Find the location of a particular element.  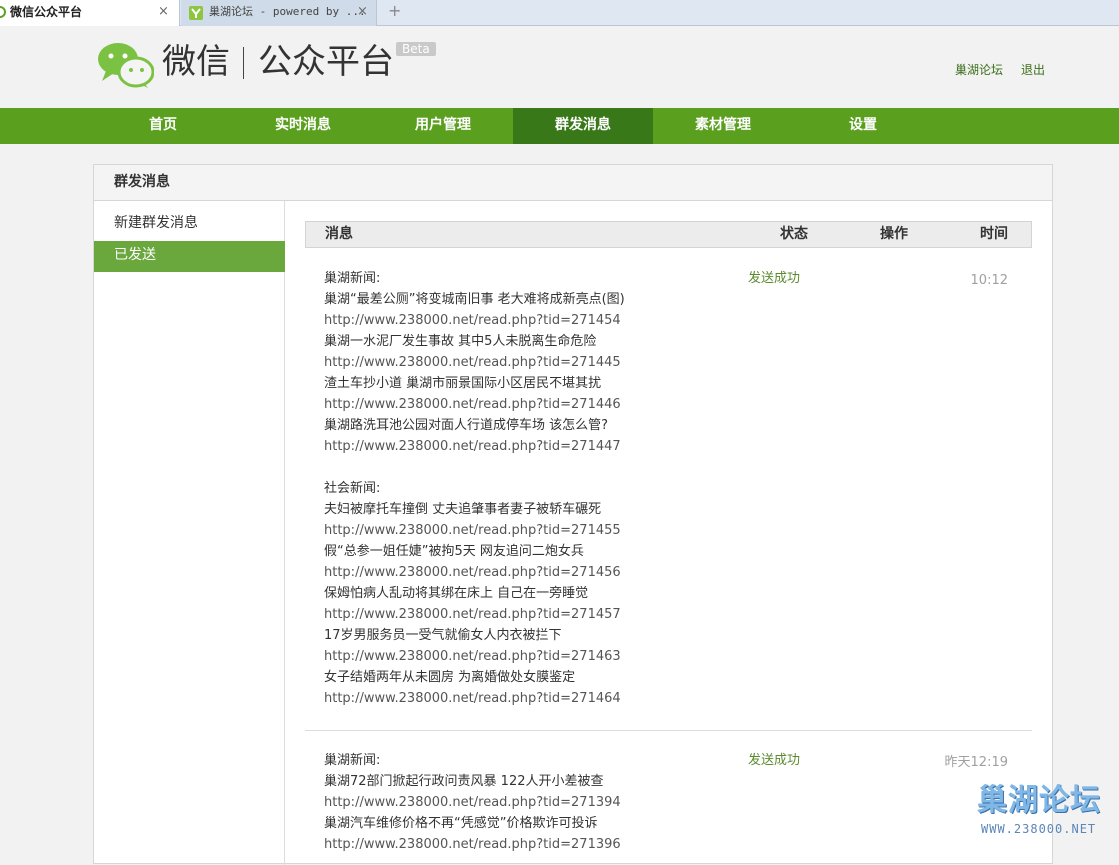

message-line: 巢湖“最差公厕”将变城南旧事 老大难将成新亮点(图) is located at coordinates (474, 299).